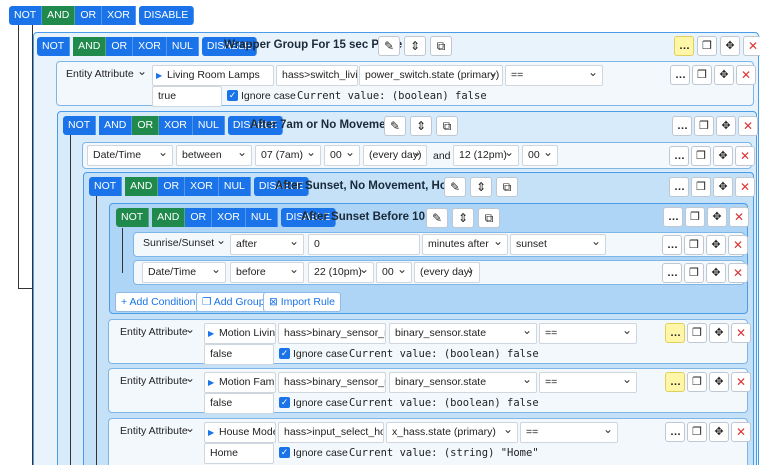 The image size is (760, 465). I want to click on entity-name: Motion Family, so click(240, 382).